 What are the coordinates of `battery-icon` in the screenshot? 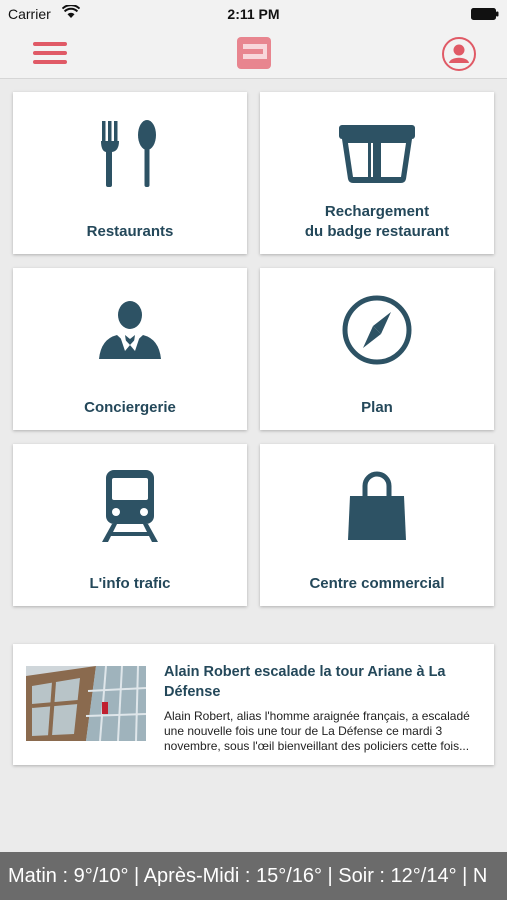 It's located at (485, 14).